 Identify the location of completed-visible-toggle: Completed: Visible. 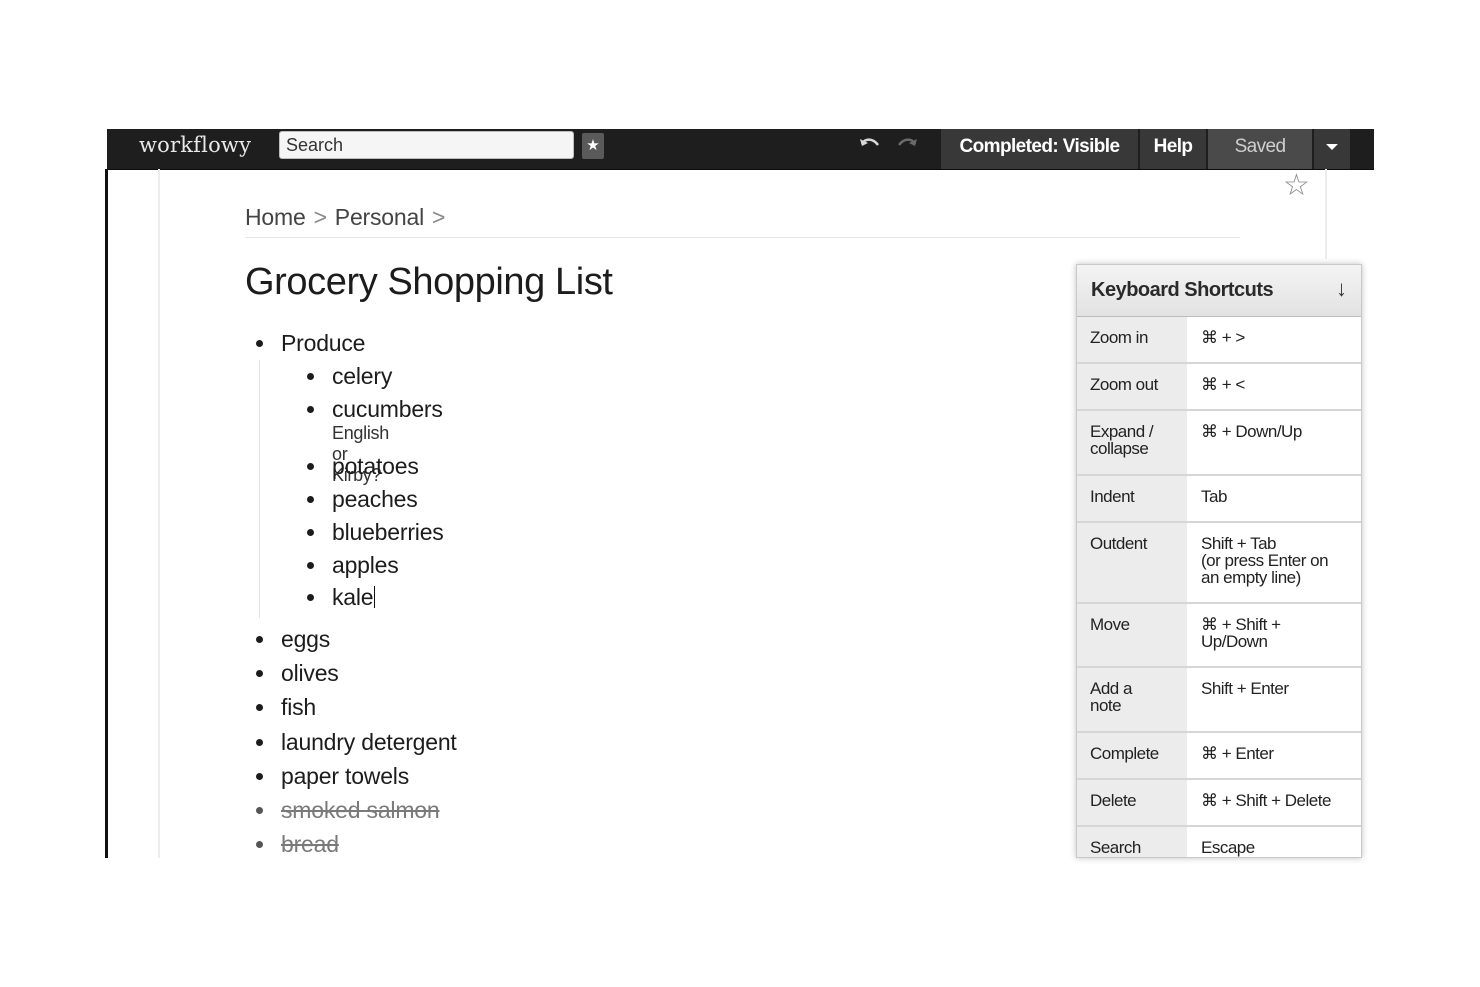
(1039, 149).